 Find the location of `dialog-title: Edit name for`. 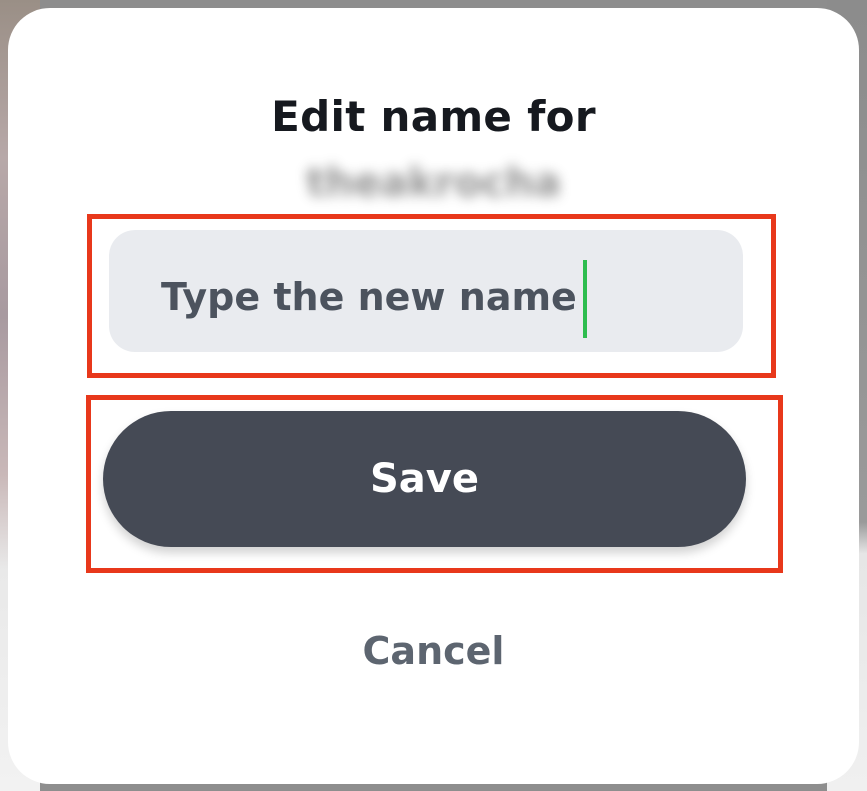

dialog-title: Edit name for is located at coordinates (433, 116).